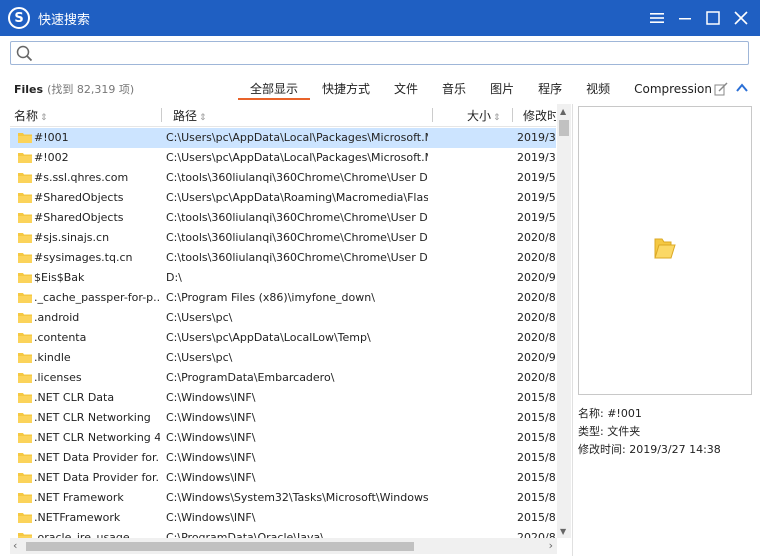 This screenshot has height=560, width=760. I want to click on maximize-button, so click(713, 18).